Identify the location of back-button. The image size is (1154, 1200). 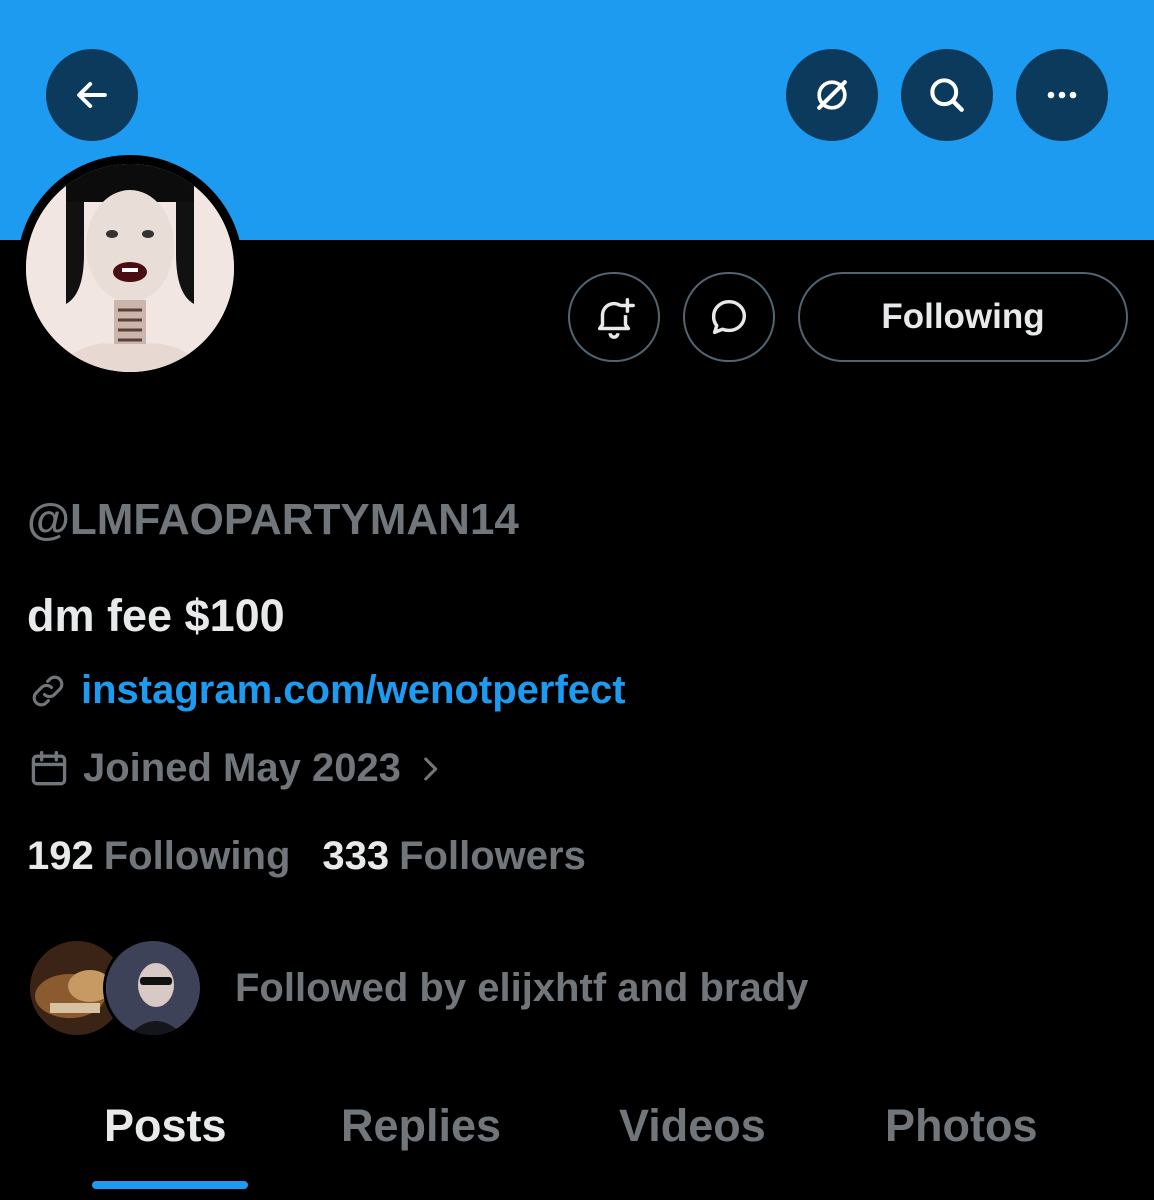
(92, 95).